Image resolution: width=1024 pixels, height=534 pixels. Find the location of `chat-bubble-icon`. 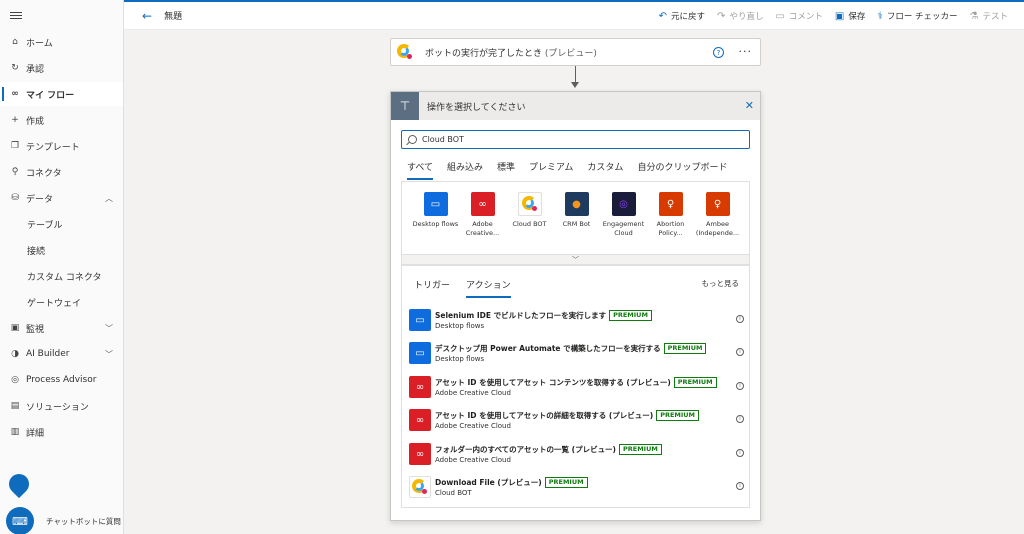

chat-bubble-icon is located at coordinates (19, 484).